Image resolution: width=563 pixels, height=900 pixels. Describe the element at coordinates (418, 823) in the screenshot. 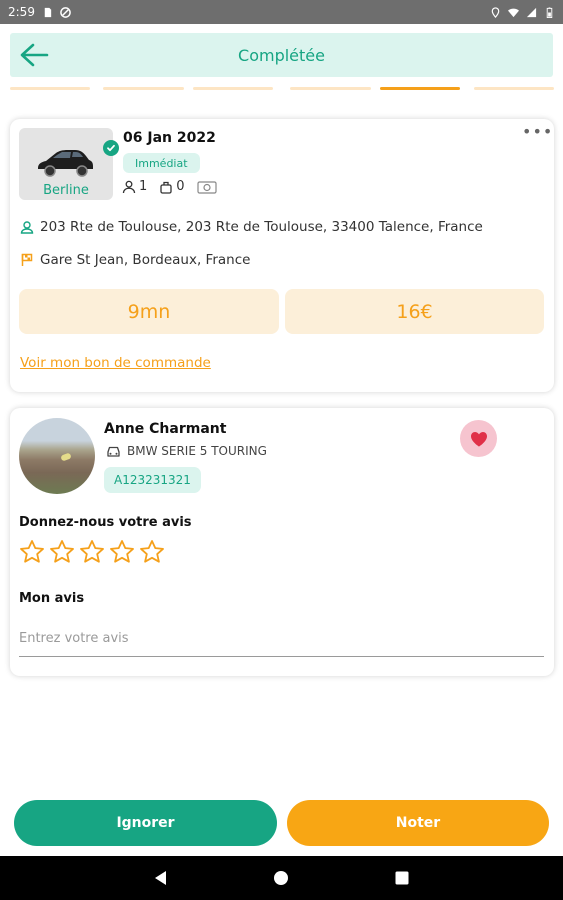

I see `rate-button: Noter` at that location.